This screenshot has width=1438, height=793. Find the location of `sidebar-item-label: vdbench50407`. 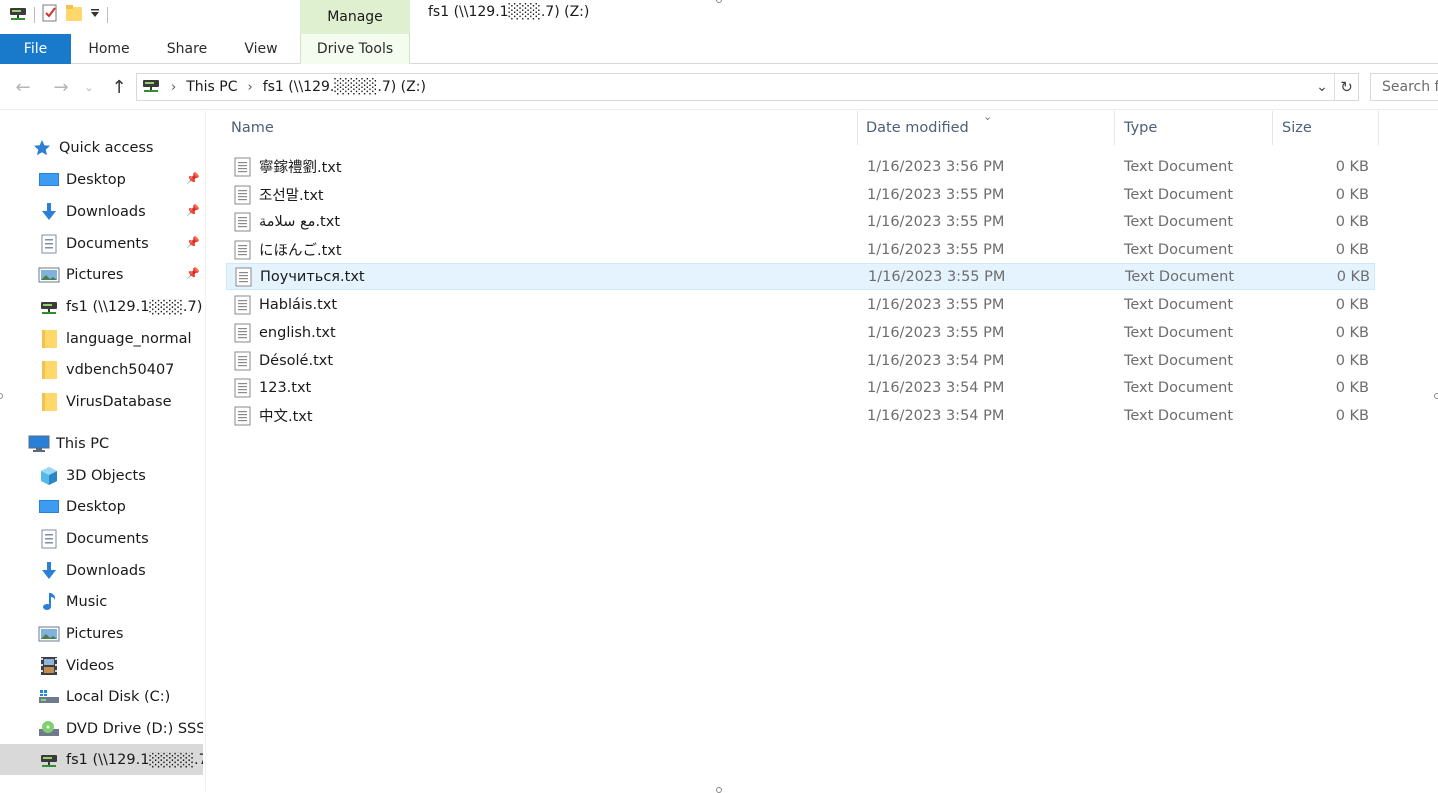

sidebar-item-label: vdbench50407 is located at coordinates (120, 369).